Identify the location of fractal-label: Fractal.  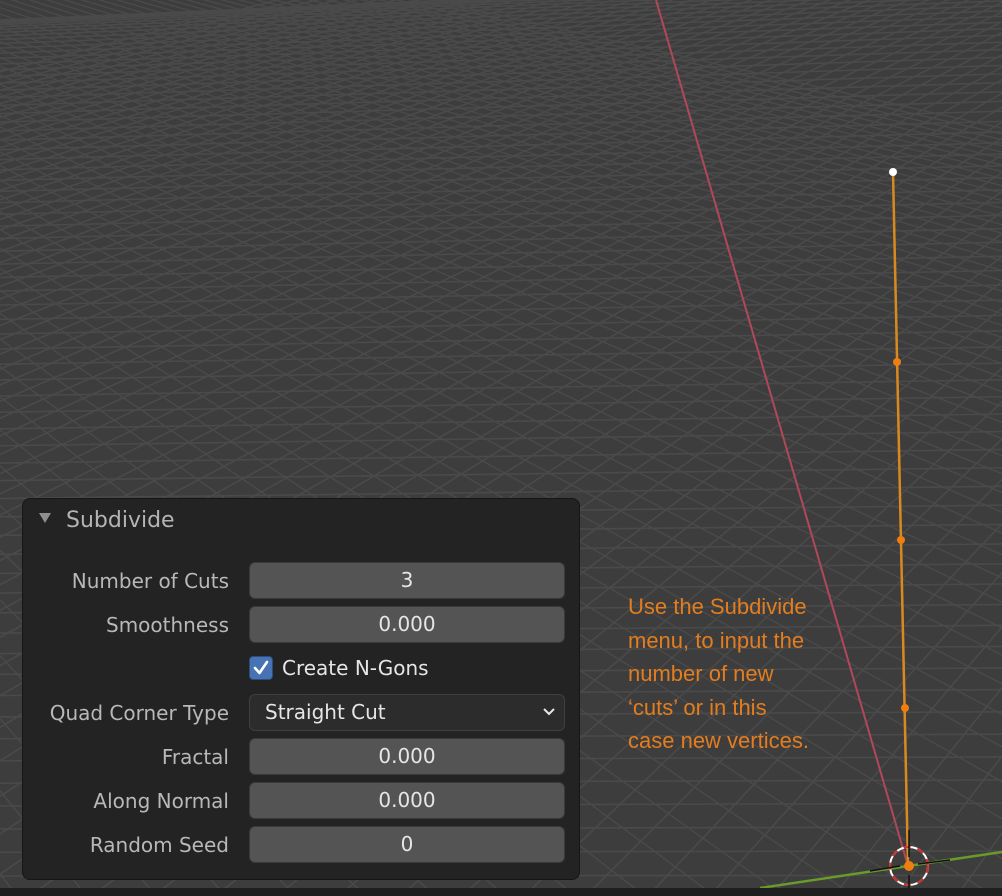
(195, 757).